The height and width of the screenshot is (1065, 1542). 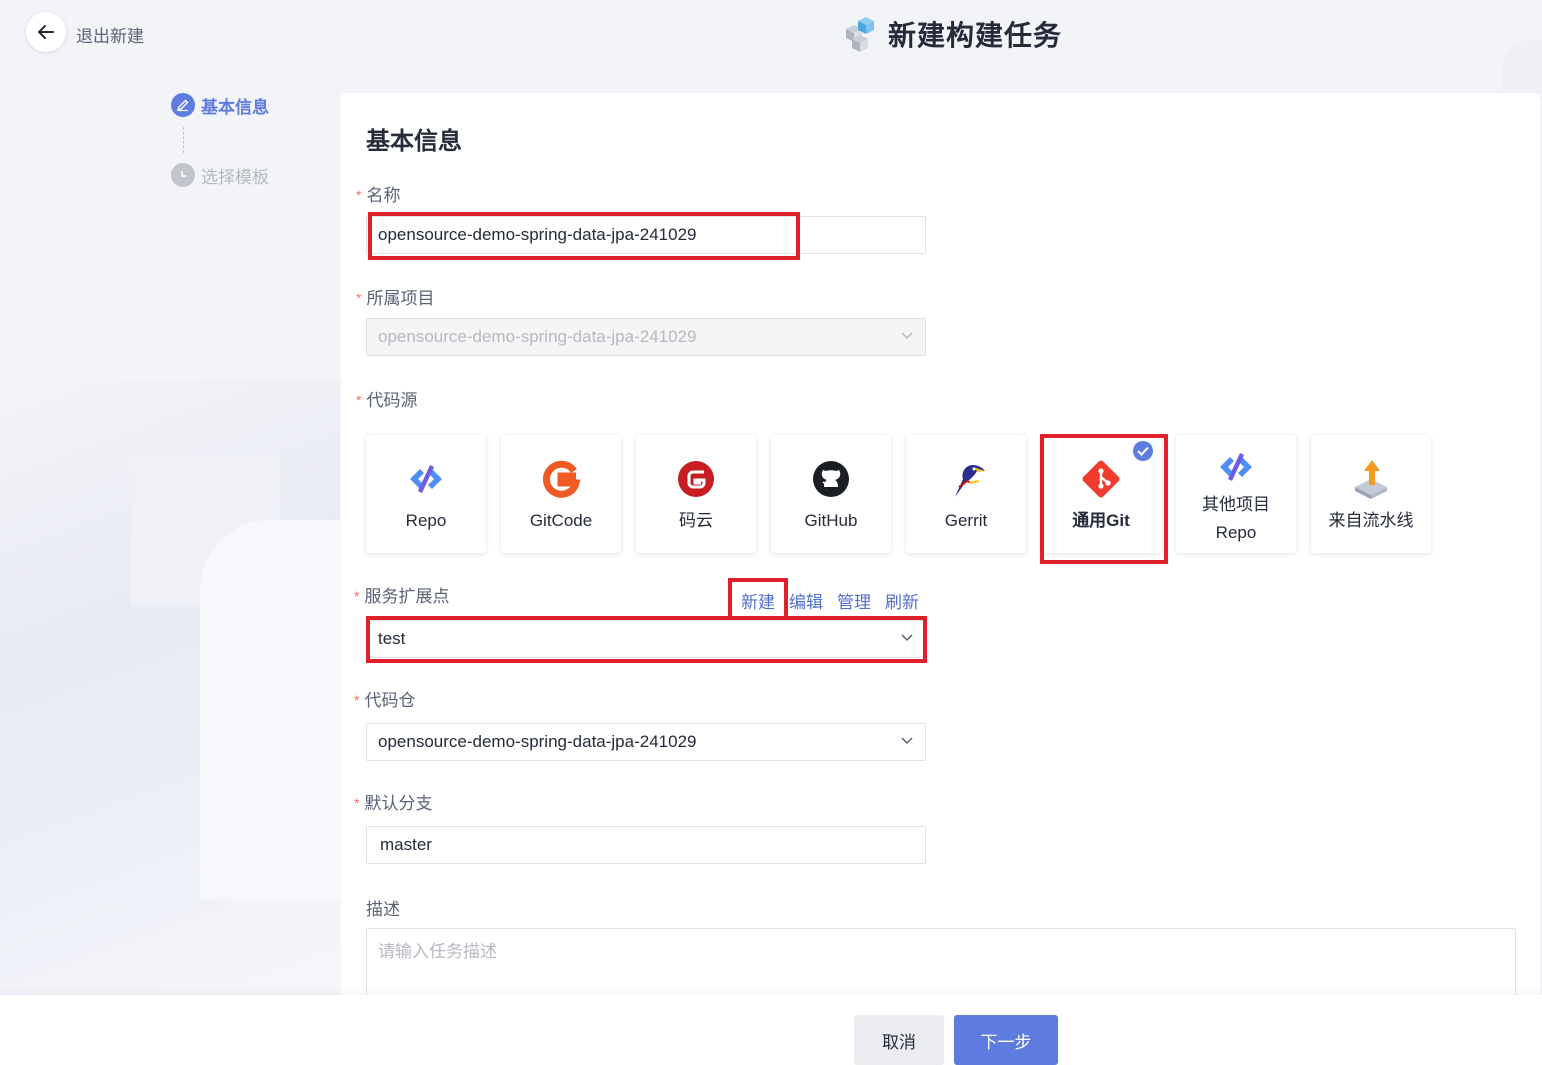 I want to click on source-gerrit: Gerrit, so click(x=966, y=494).